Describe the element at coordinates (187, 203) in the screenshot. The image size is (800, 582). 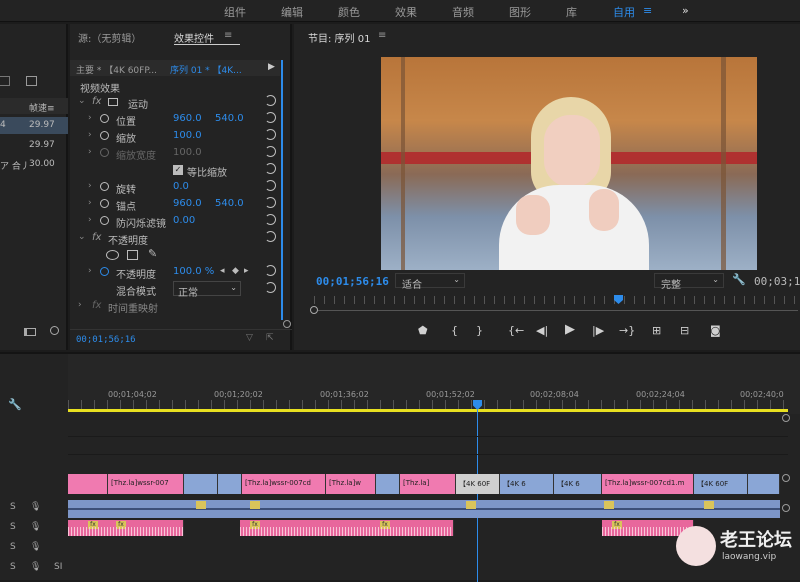
I see `anchor-x-value: 960.0` at that location.